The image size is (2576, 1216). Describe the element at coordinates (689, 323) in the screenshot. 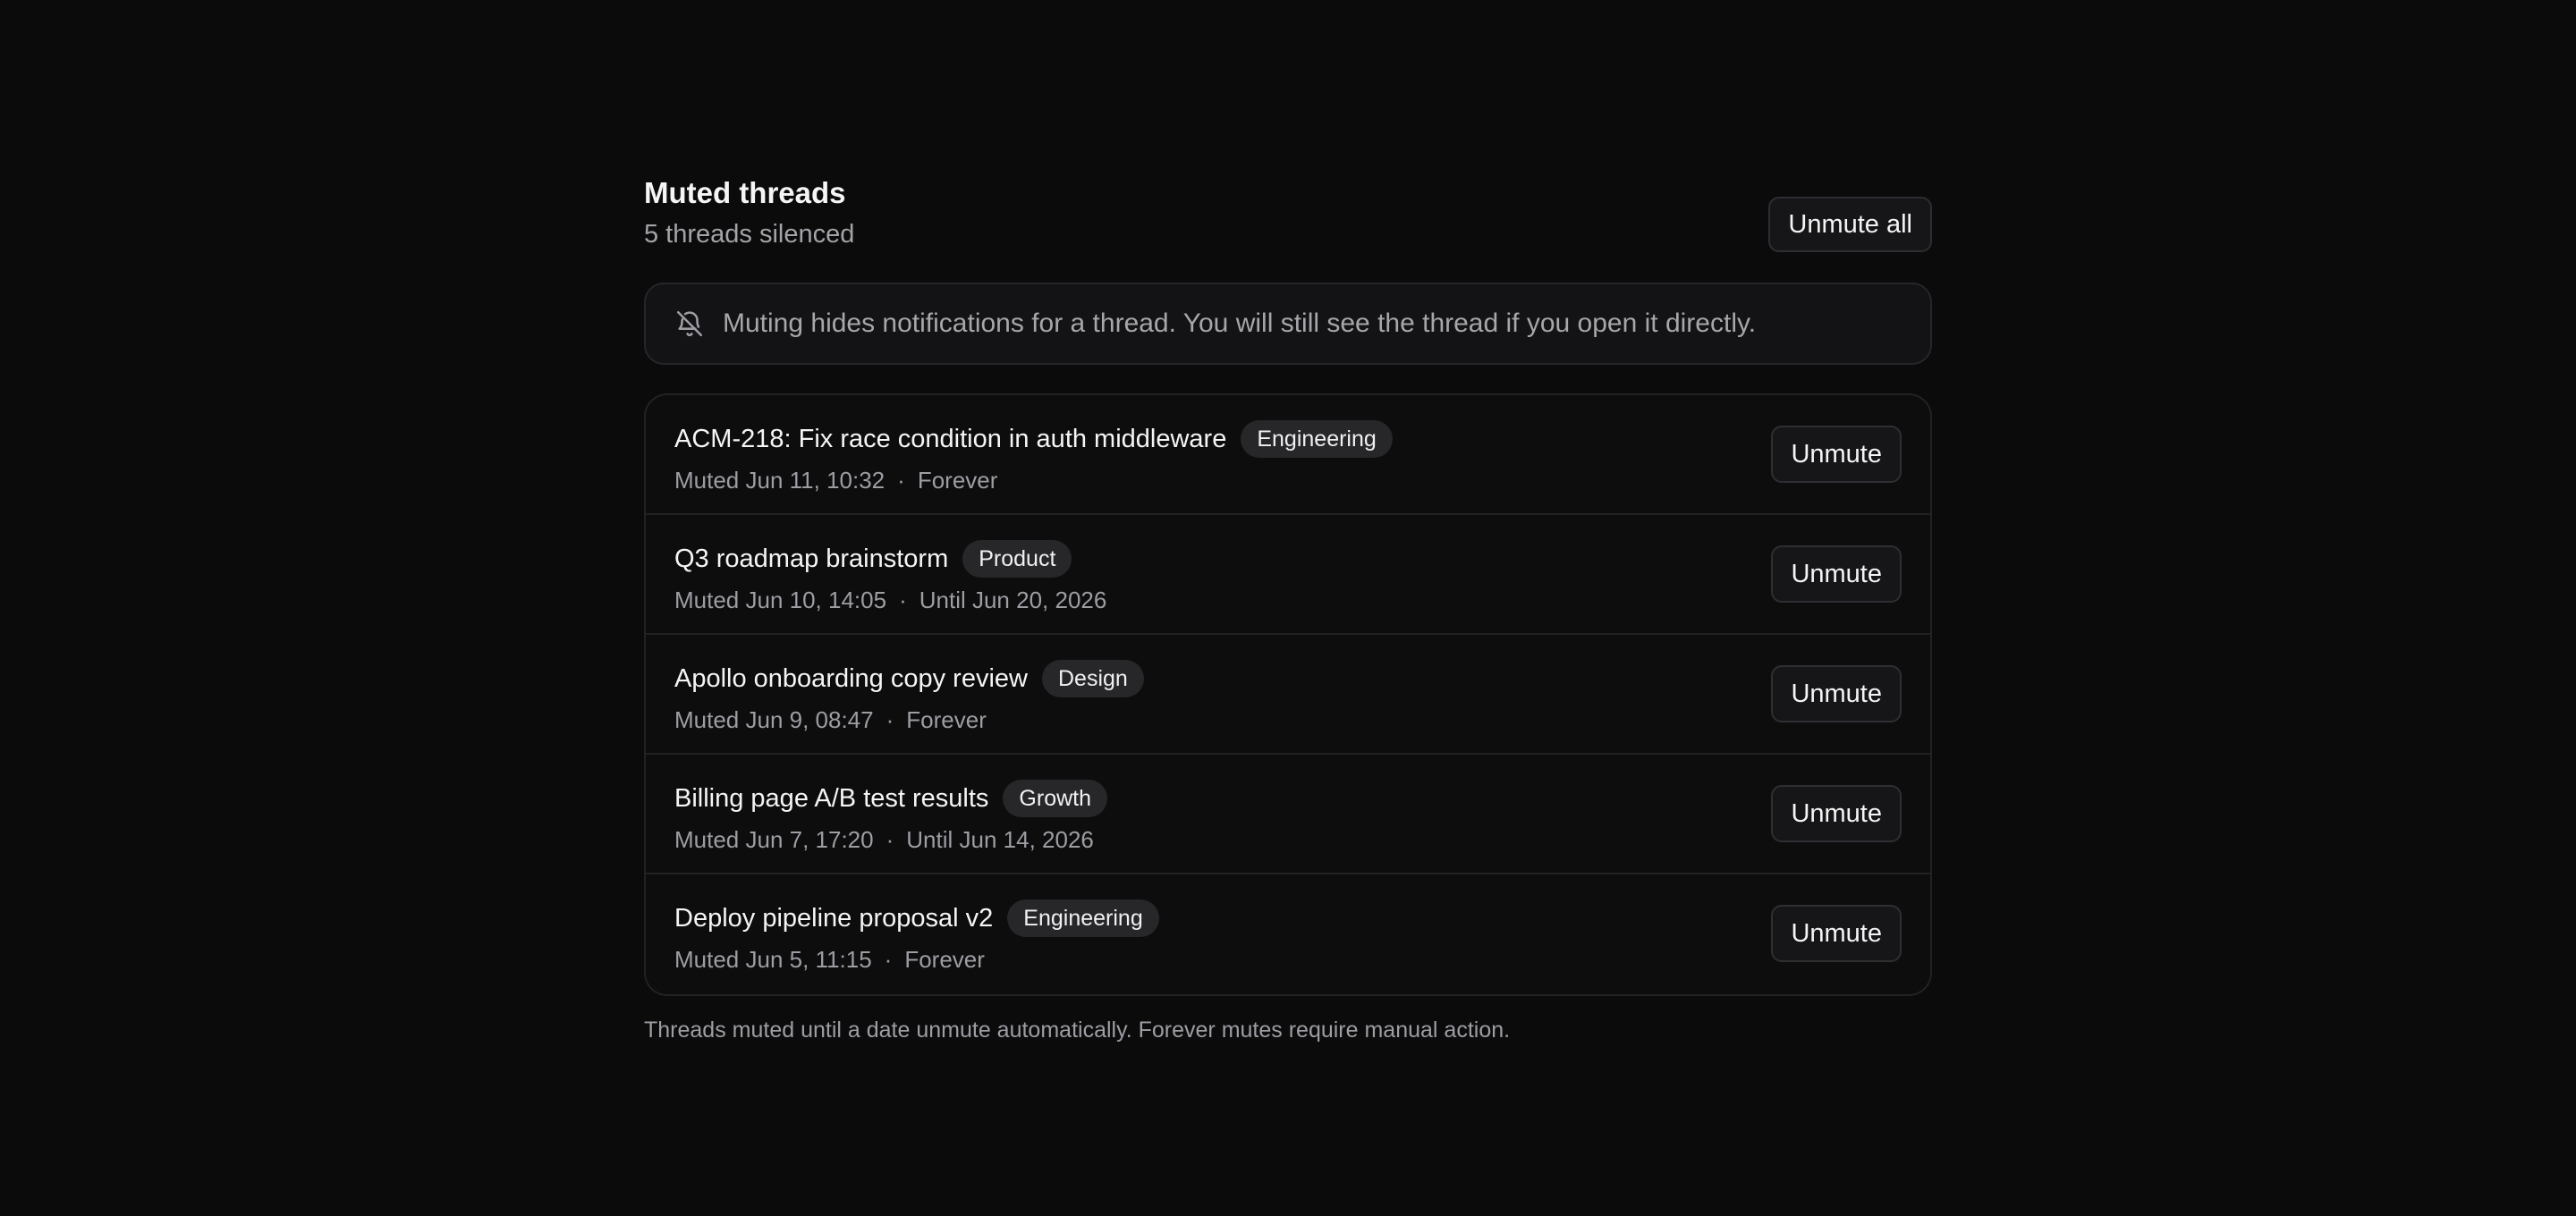

I see `bell-off-icon` at that location.